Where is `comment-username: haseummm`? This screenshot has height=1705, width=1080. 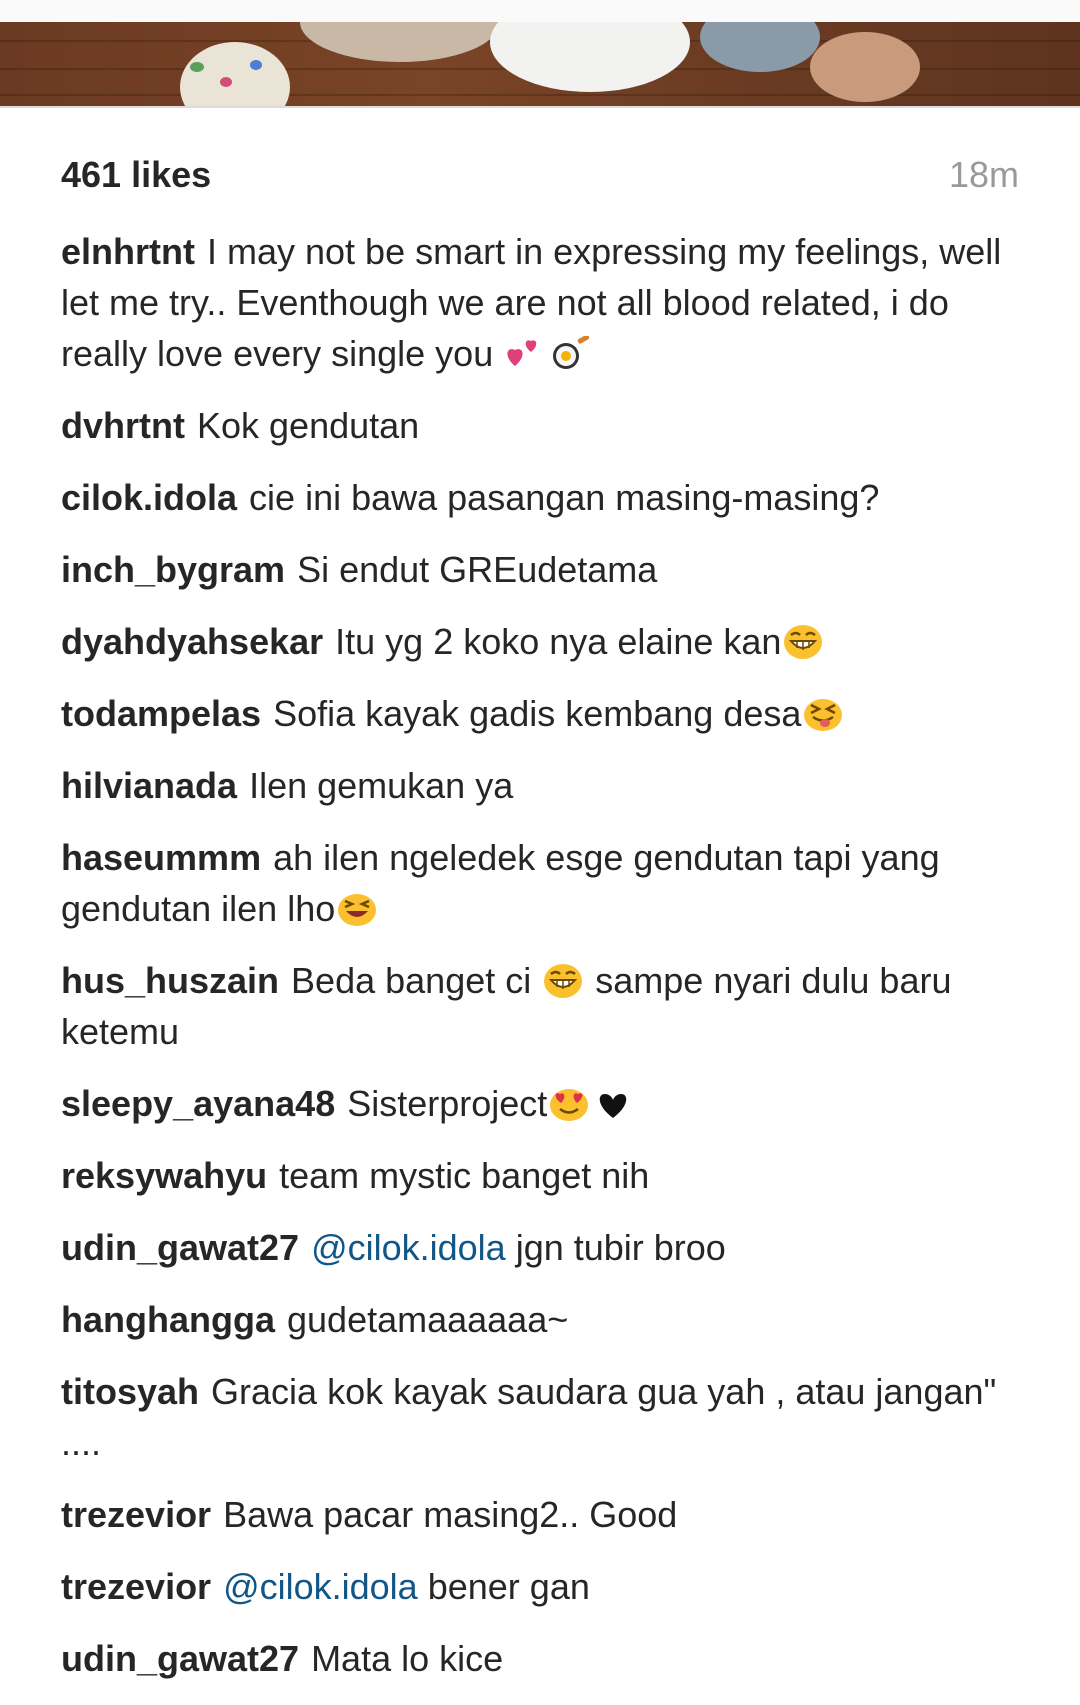
comment-username: haseummm is located at coordinates (161, 857).